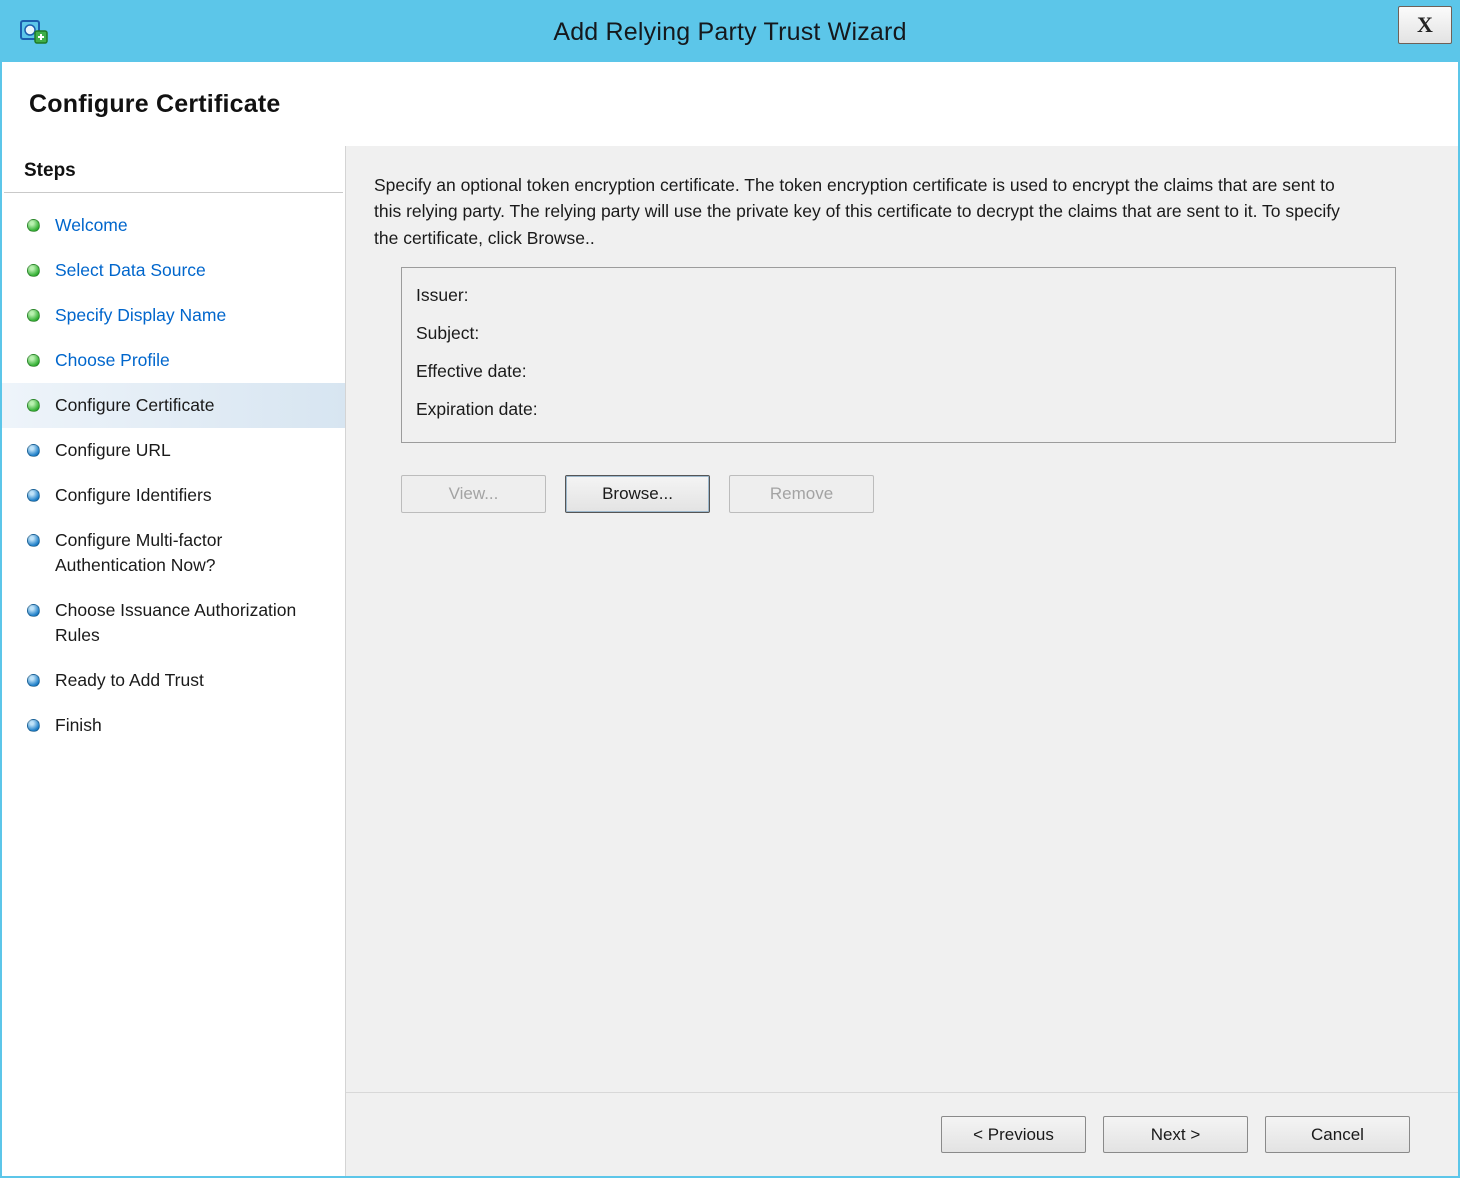 The image size is (1460, 1178). What do you see at coordinates (1337, 1134) in the screenshot?
I see `cancel-button: Cancel` at bounding box center [1337, 1134].